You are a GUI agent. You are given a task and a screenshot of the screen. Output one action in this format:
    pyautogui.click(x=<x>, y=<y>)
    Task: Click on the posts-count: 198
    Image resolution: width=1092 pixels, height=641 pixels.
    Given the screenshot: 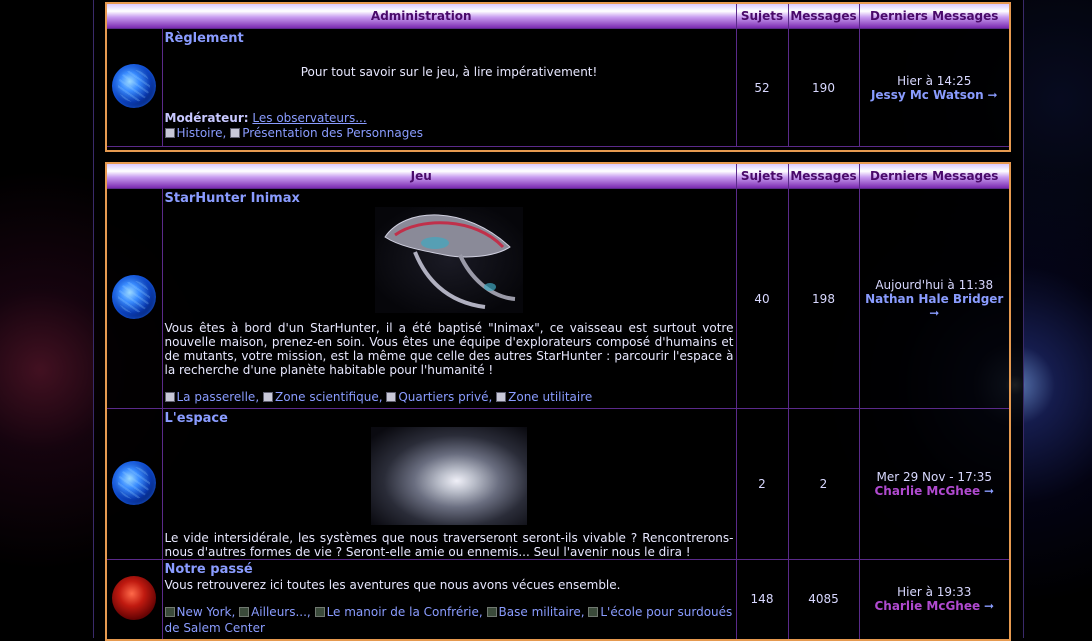 What is the action you would take?
    pyautogui.click(x=823, y=298)
    